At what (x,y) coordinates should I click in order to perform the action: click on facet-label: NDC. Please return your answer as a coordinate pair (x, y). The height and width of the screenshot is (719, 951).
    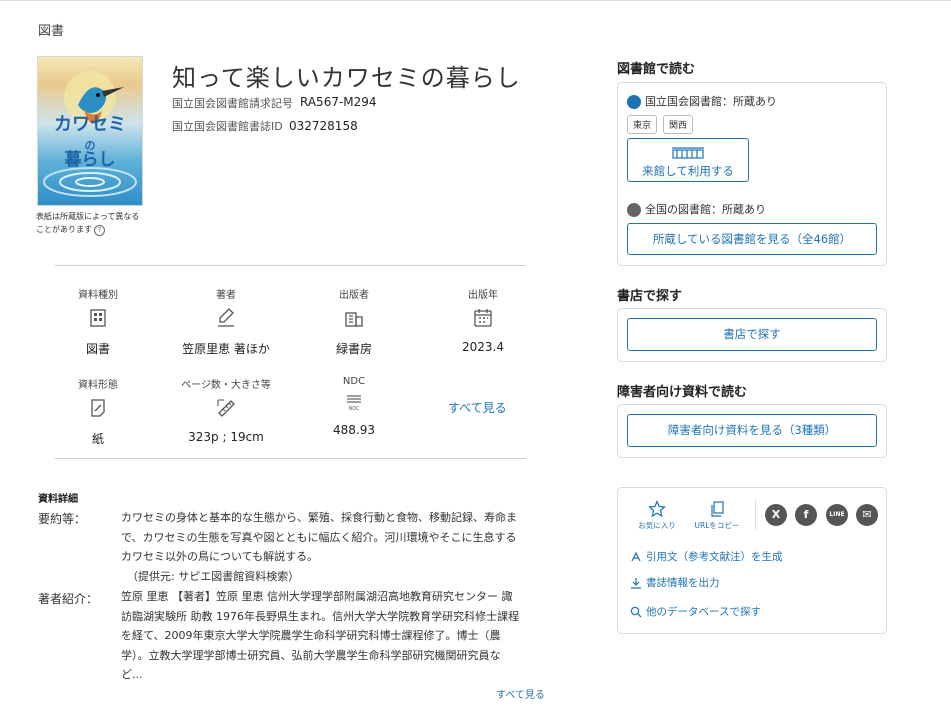
    Looking at the image, I should click on (354, 381).